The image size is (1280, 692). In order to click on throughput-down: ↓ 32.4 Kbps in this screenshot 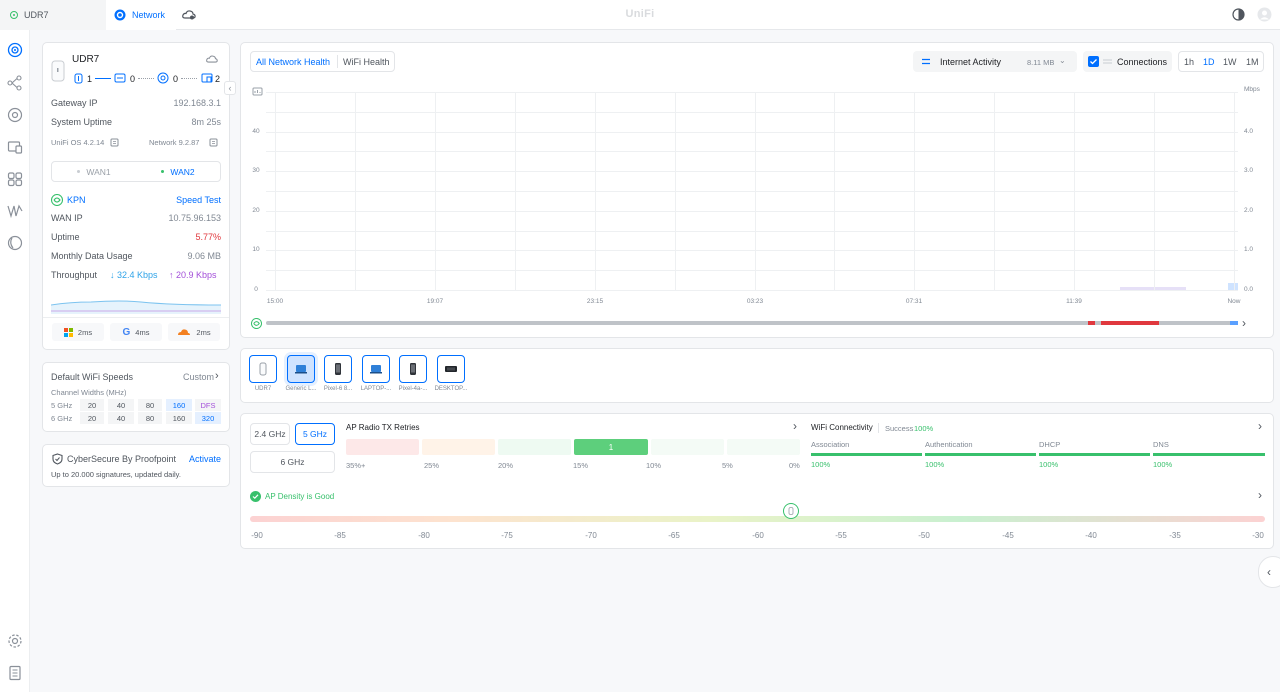, I will do `click(134, 275)`.